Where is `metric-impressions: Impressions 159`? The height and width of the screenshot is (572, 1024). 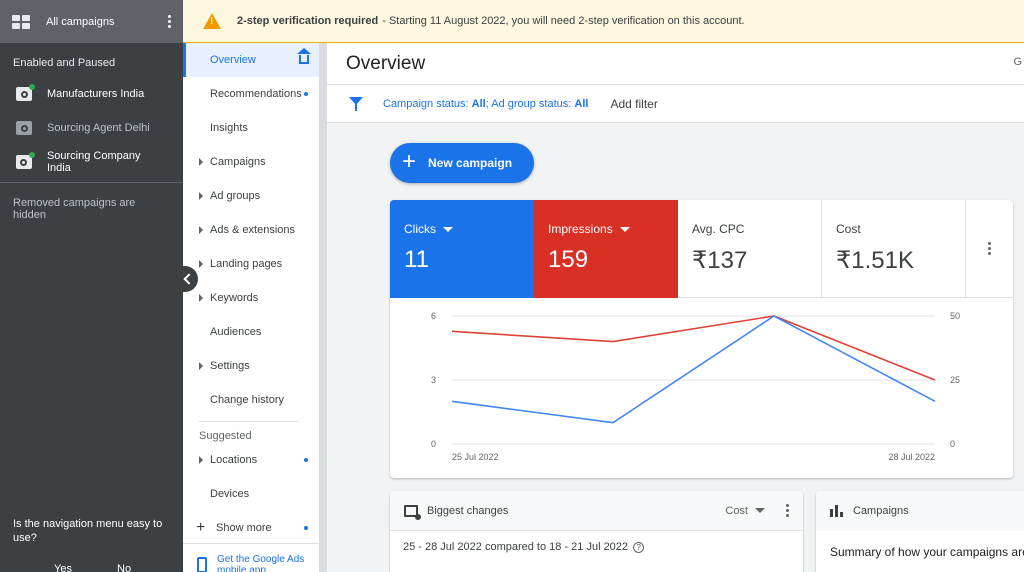
metric-impressions: Impressions 159 is located at coordinates (606, 249).